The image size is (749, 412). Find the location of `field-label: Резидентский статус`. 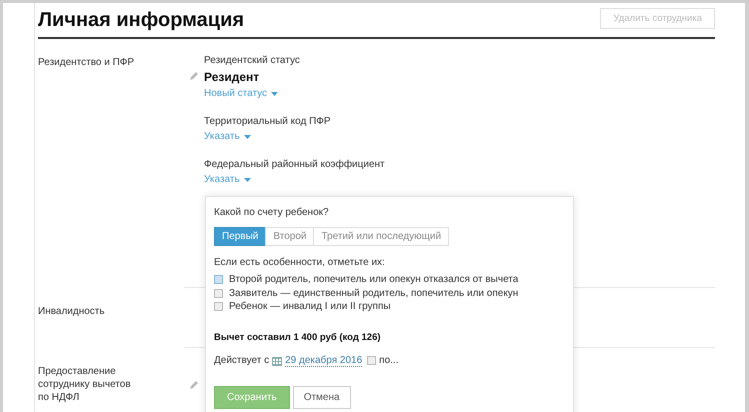

field-label: Резидентский статус is located at coordinates (252, 60).